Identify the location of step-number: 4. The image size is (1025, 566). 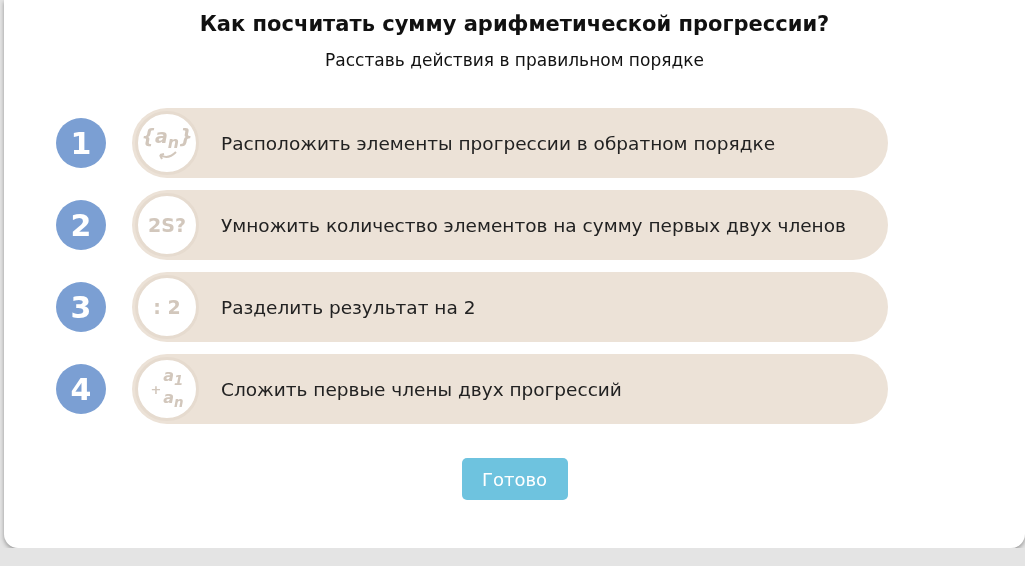
(81, 389).